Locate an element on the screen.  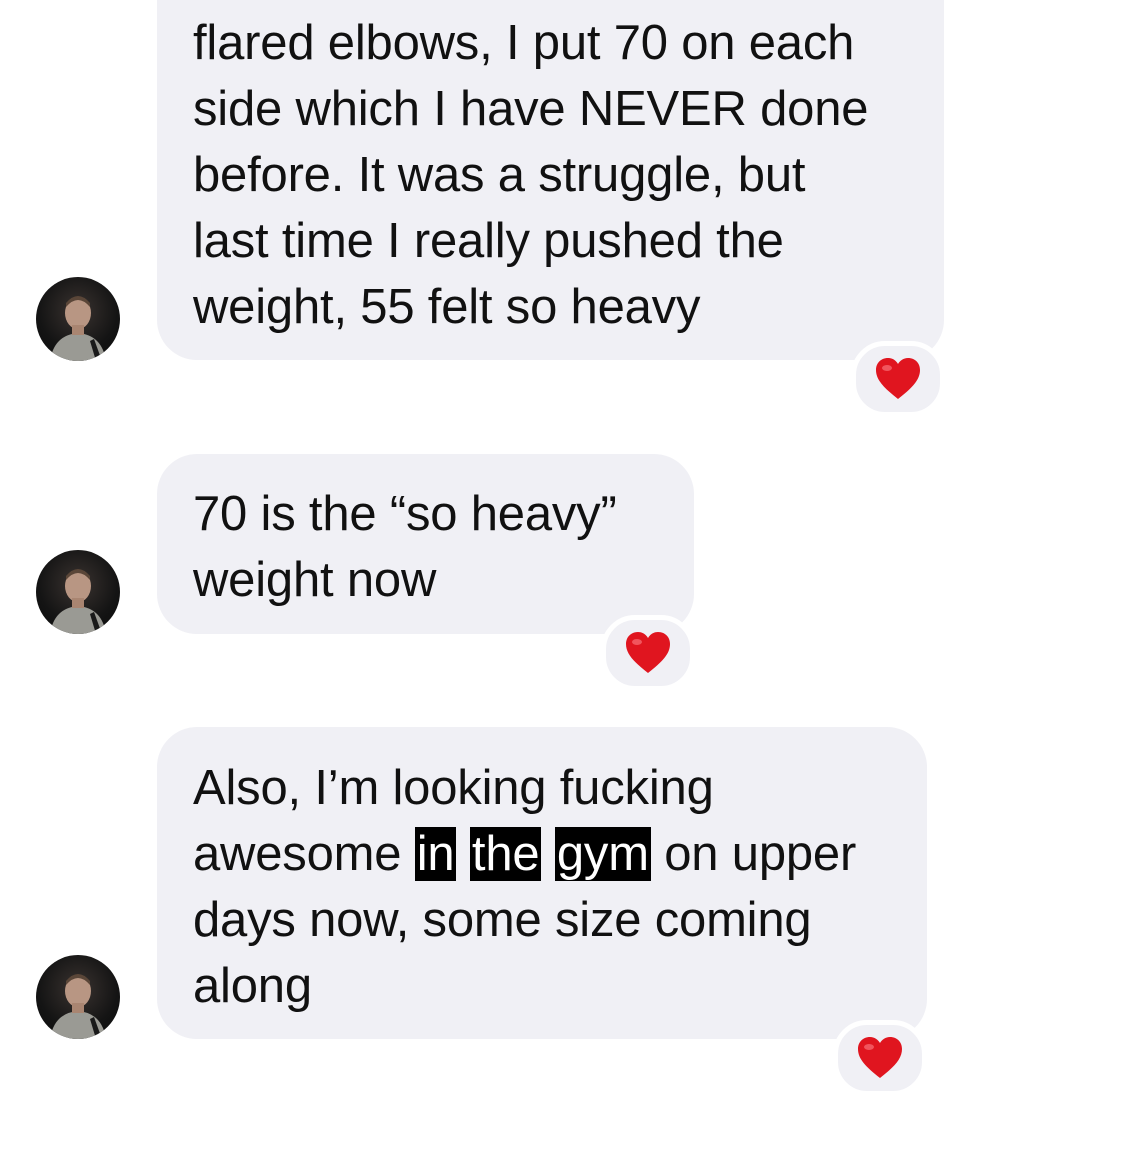
message-line: before. It was a struggle, but is located at coordinates (499, 175).